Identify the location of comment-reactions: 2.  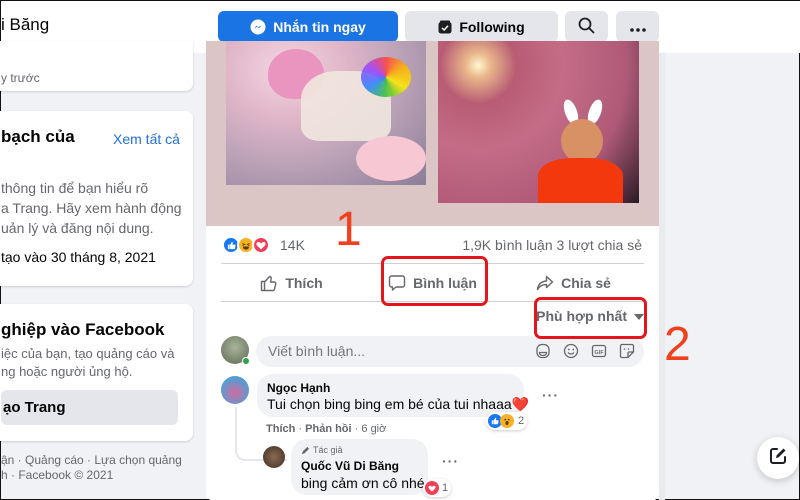
(507, 421).